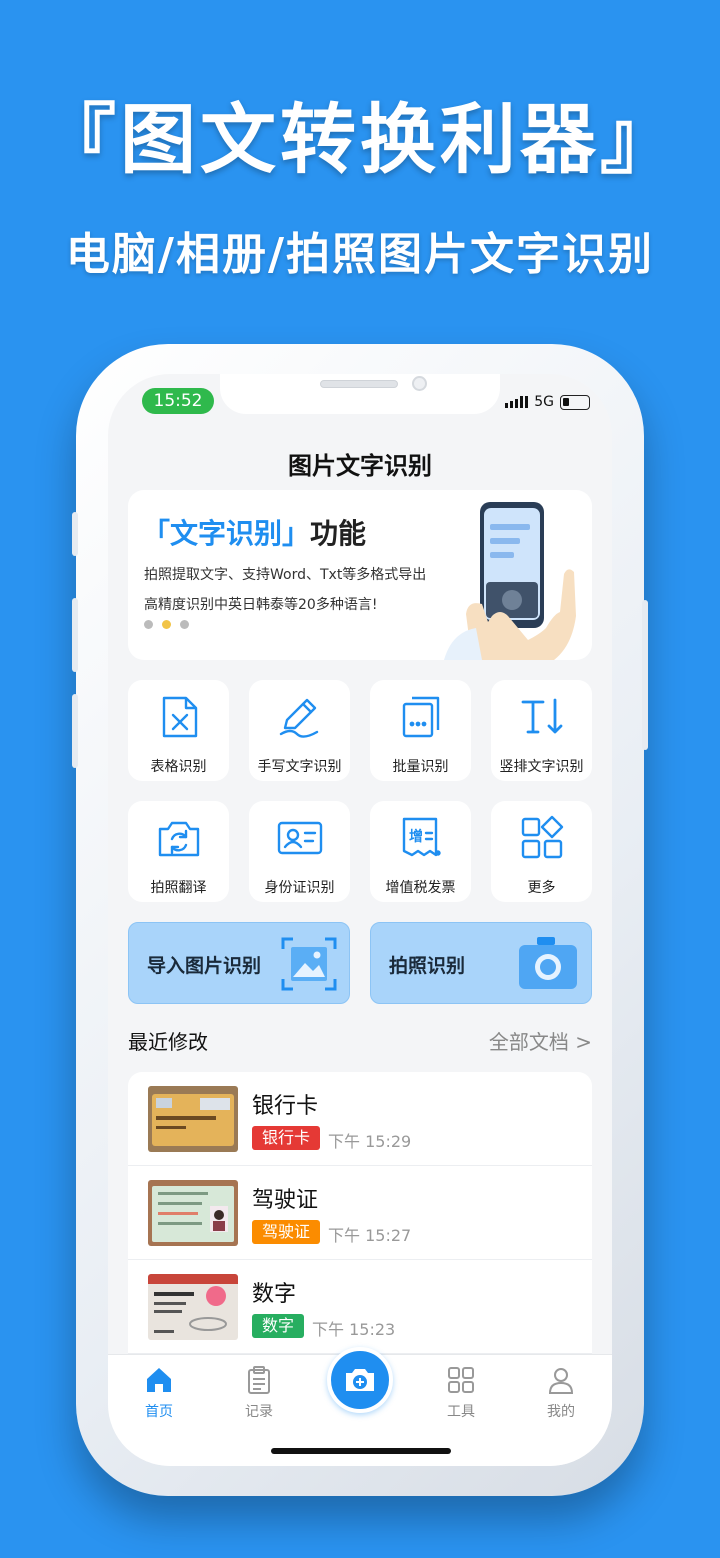 The image size is (720, 1558). I want to click on row-time: 下午 15:29, so click(370, 1141).